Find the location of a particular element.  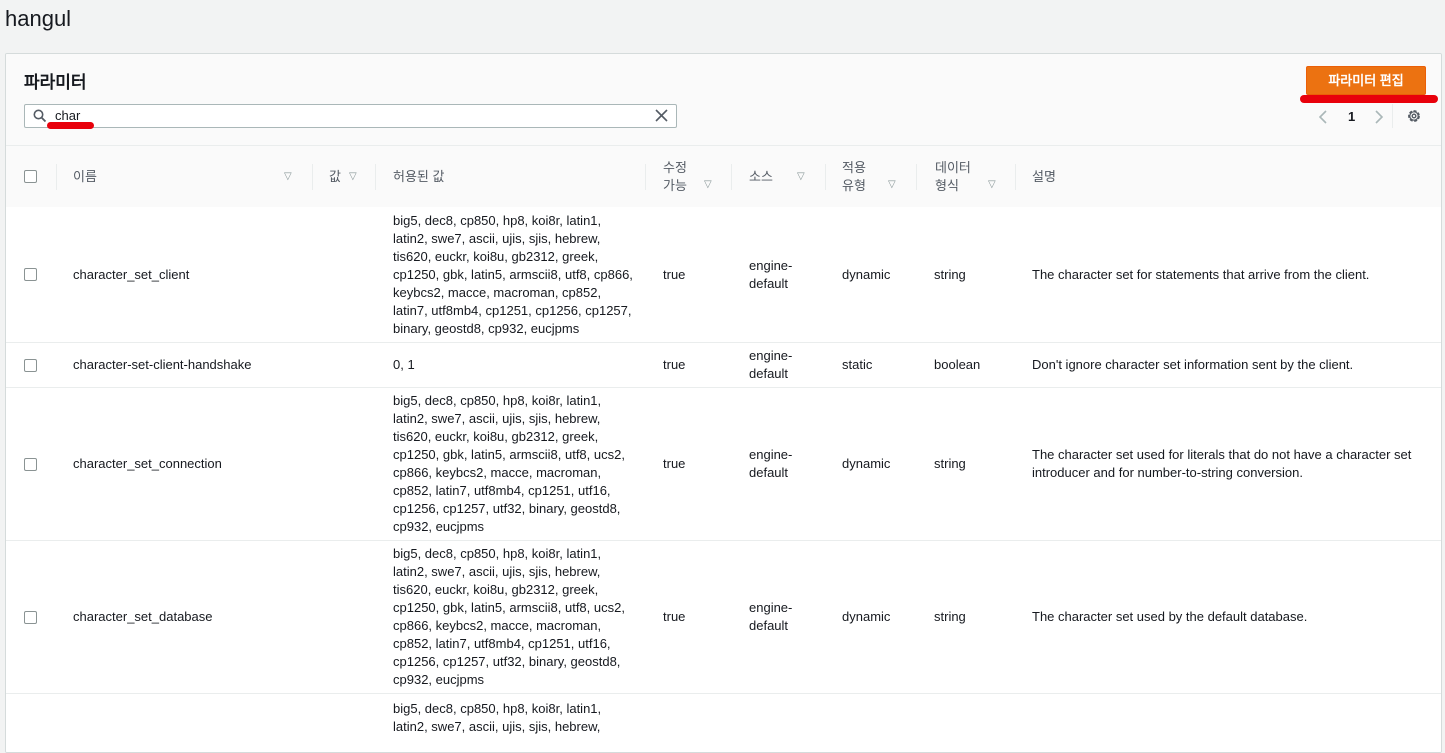

param-name: character-set-client-handshake is located at coordinates (162, 364).